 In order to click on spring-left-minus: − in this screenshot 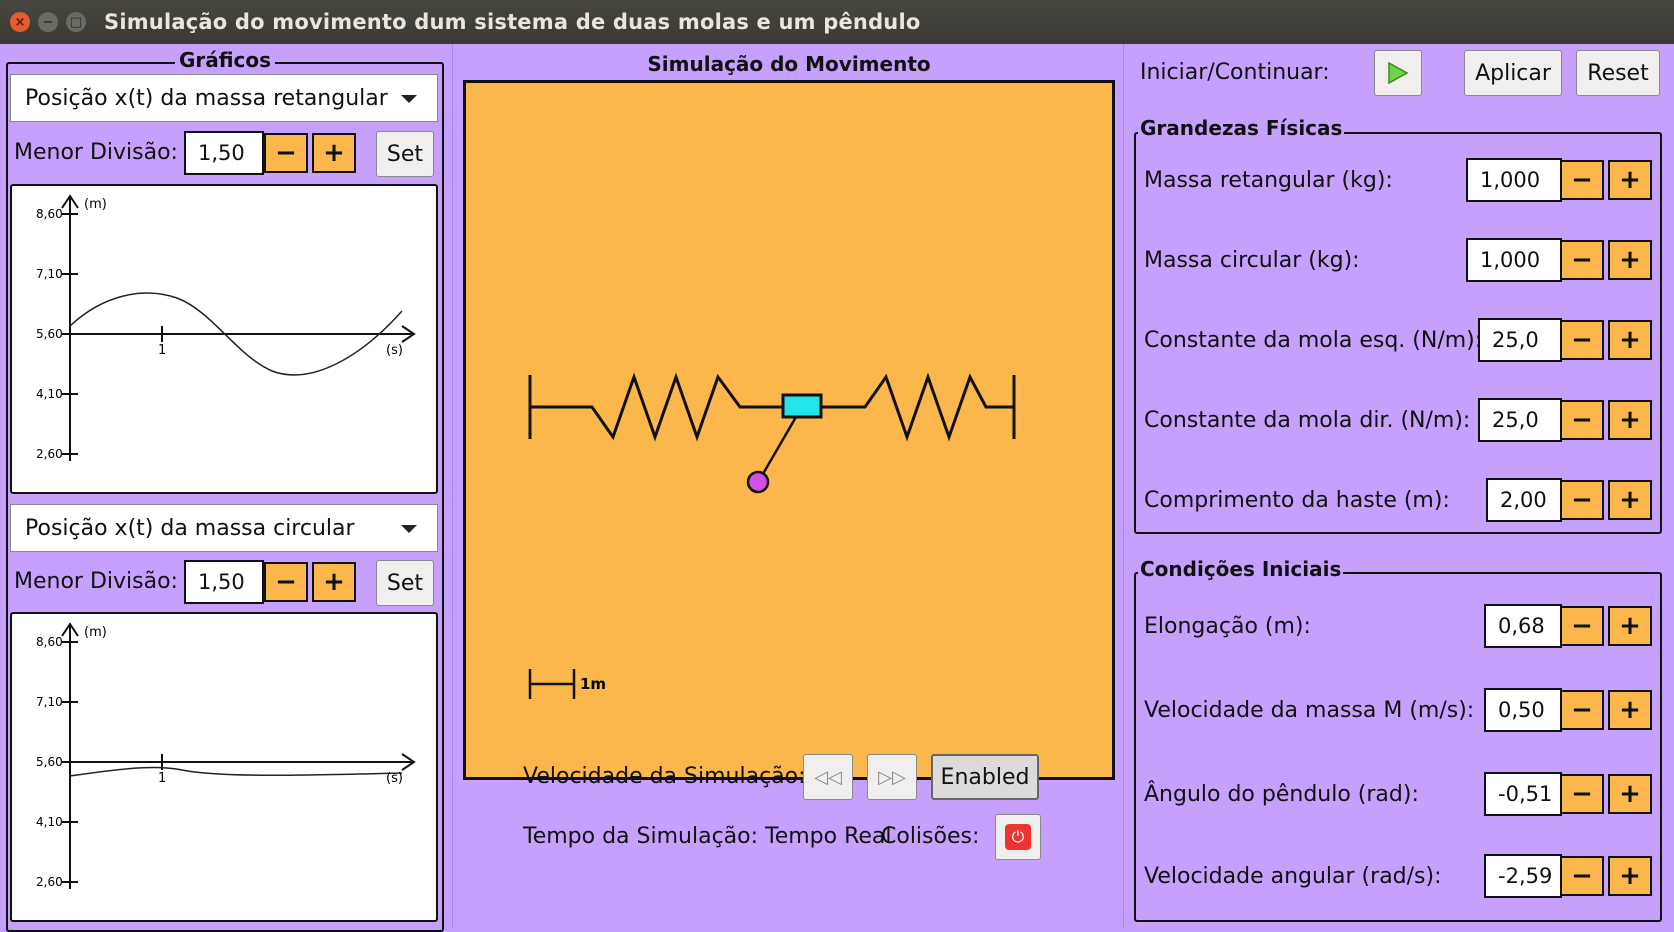, I will do `click(1582, 340)`.